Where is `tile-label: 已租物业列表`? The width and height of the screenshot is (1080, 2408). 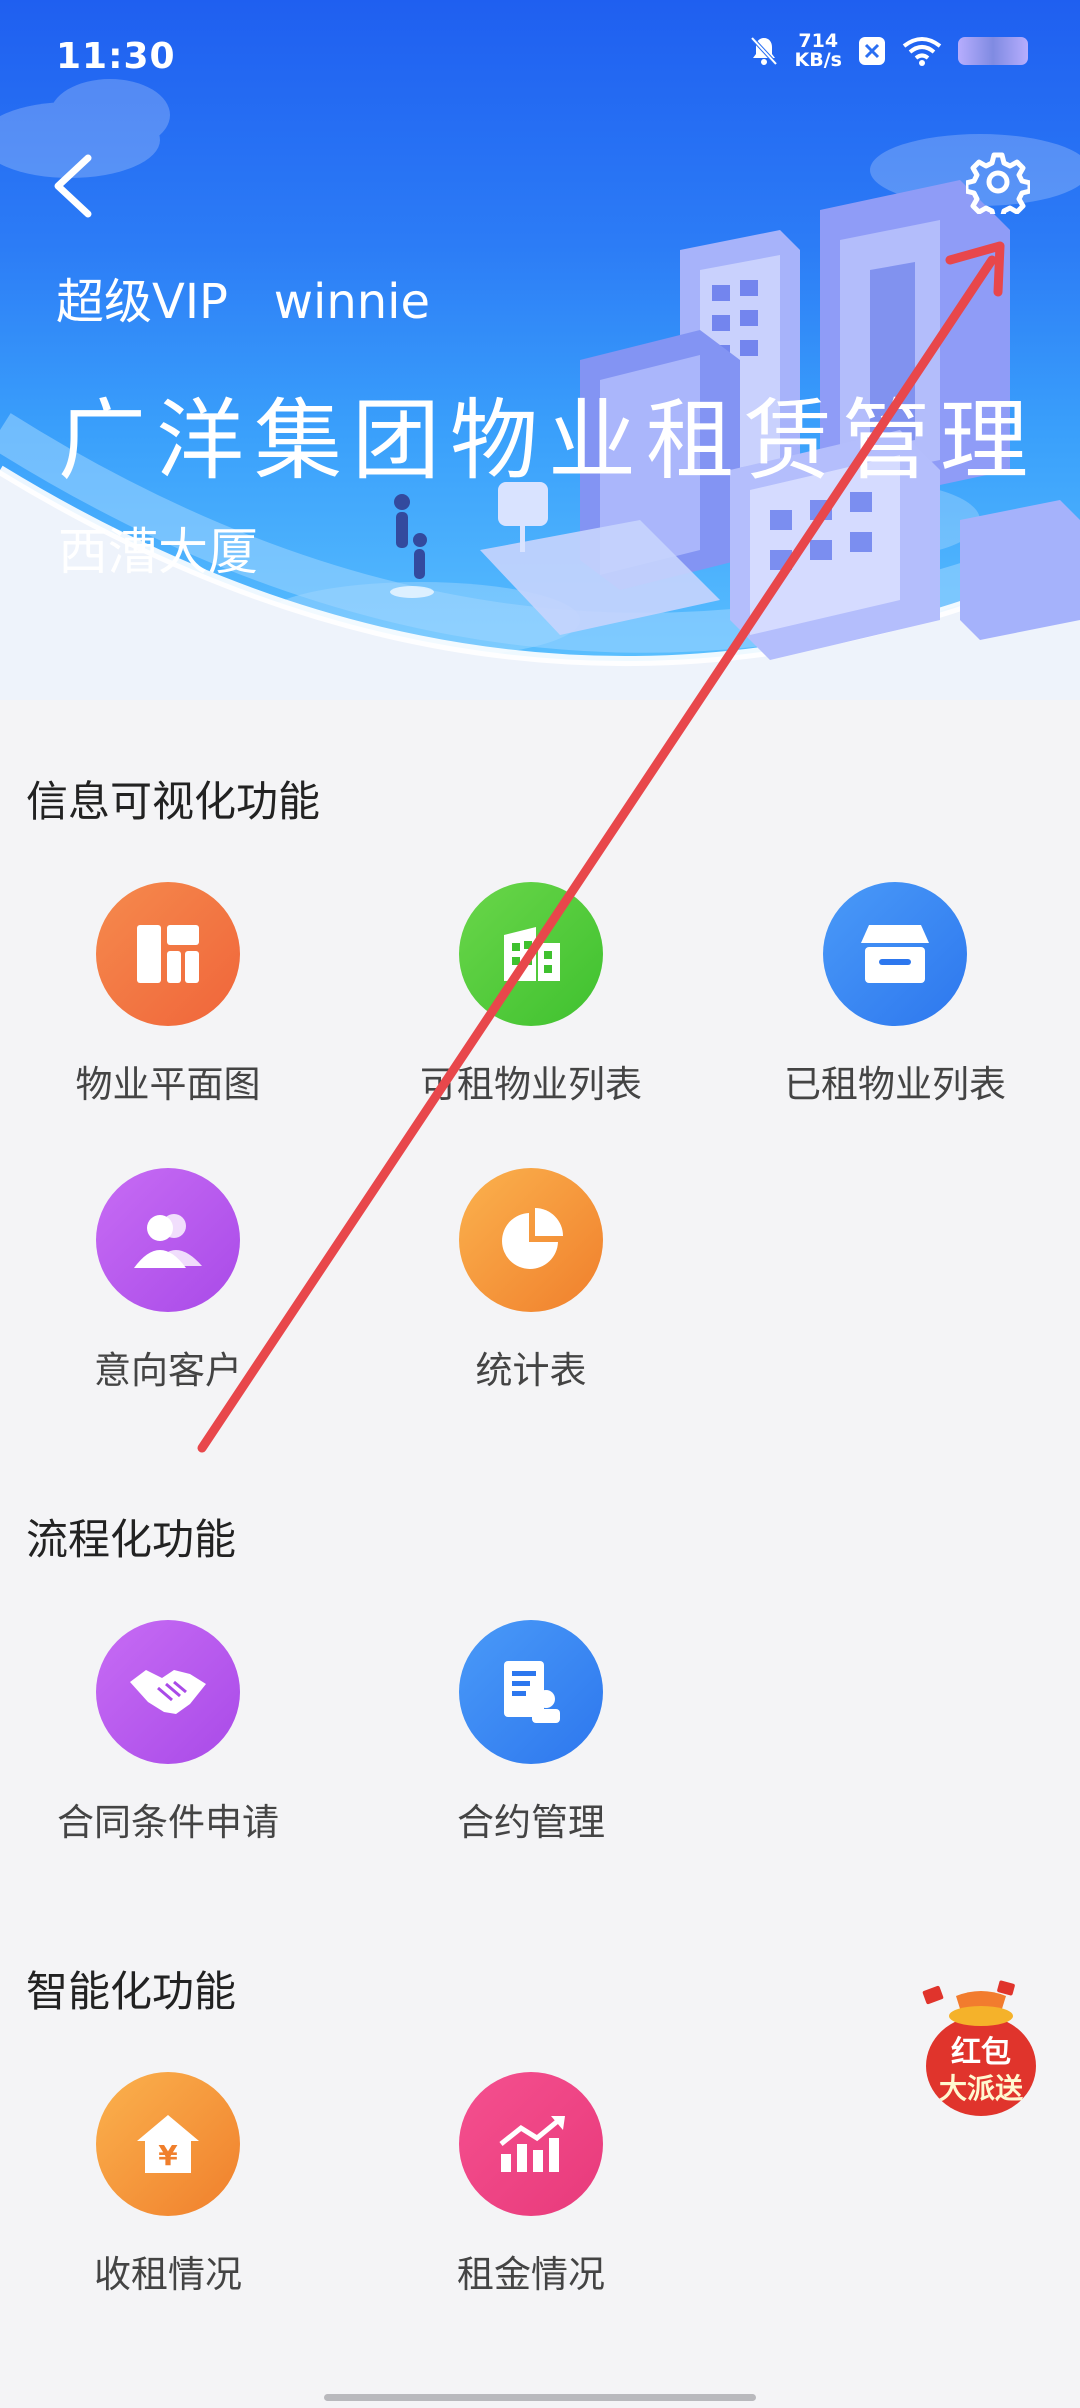
tile-label: 已租物业列表 is located at coordinates (895, 1084).